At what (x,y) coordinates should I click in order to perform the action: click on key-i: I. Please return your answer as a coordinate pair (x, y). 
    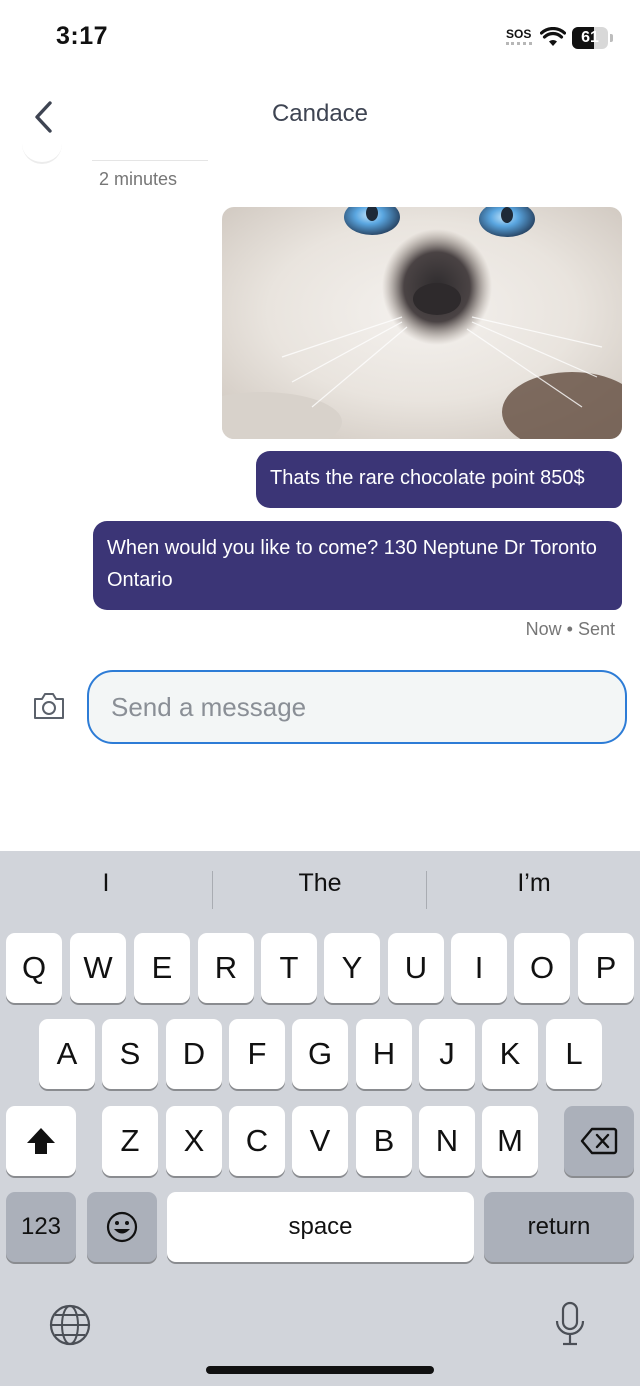
    Looking at the image, I should click on (479, 968).